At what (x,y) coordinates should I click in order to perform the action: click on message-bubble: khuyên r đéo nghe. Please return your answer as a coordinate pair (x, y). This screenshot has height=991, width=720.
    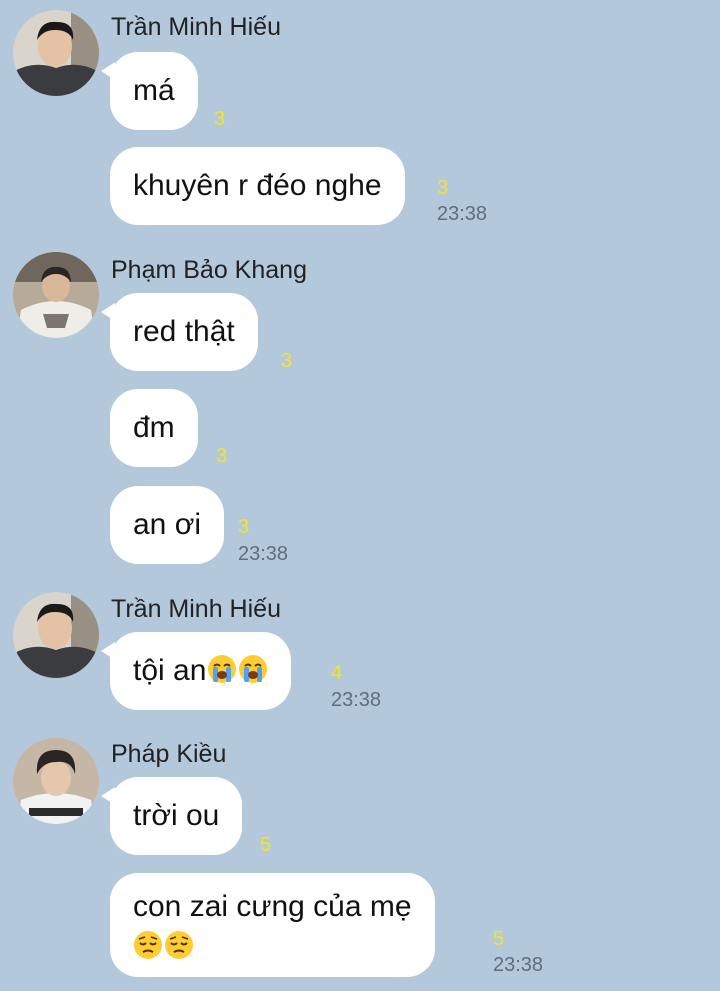
    Looking at the image, I should click on (257, 186).